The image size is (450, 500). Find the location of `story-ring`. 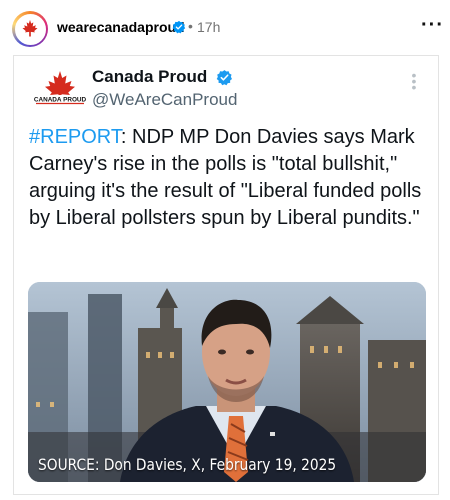

story-ring is located at coordinates (30, 29).